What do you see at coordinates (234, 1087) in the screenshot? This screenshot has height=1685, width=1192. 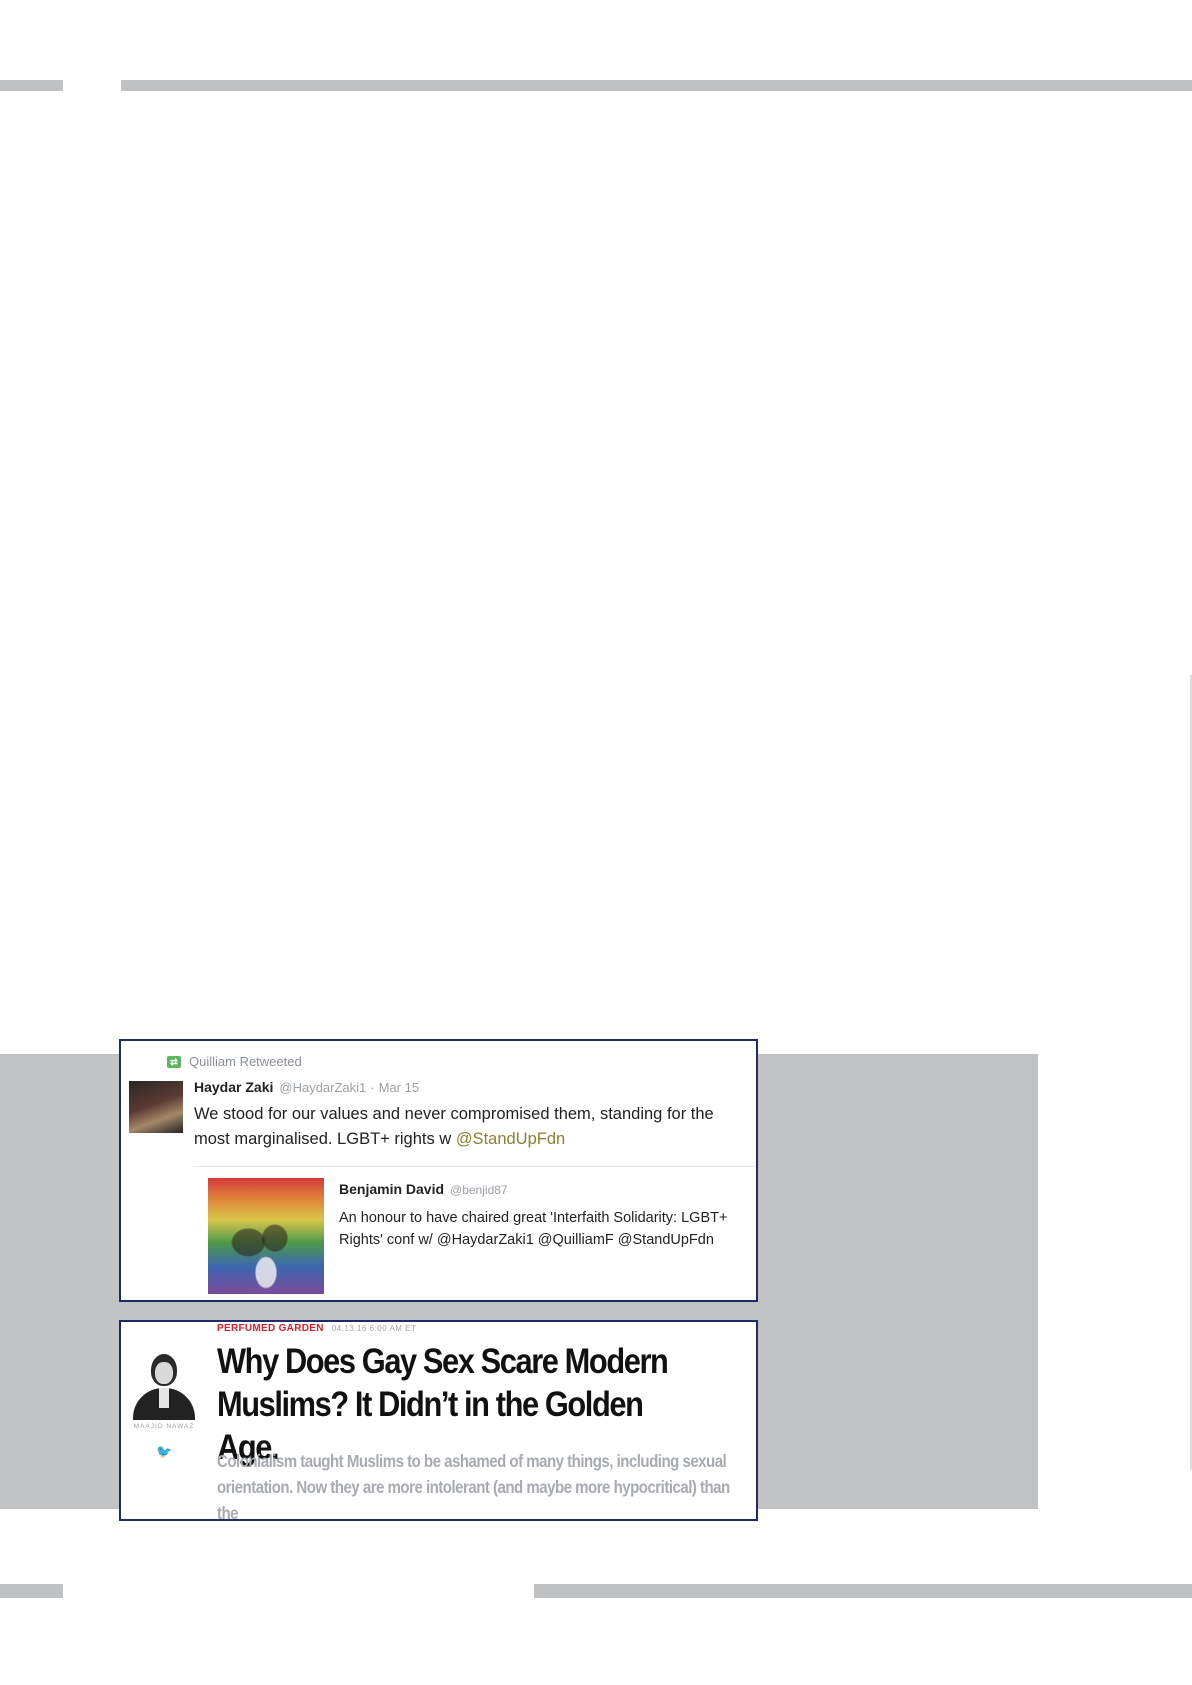 I see `tweet-author-name: Haydar Zaki` at bounding box center [234, 1087].